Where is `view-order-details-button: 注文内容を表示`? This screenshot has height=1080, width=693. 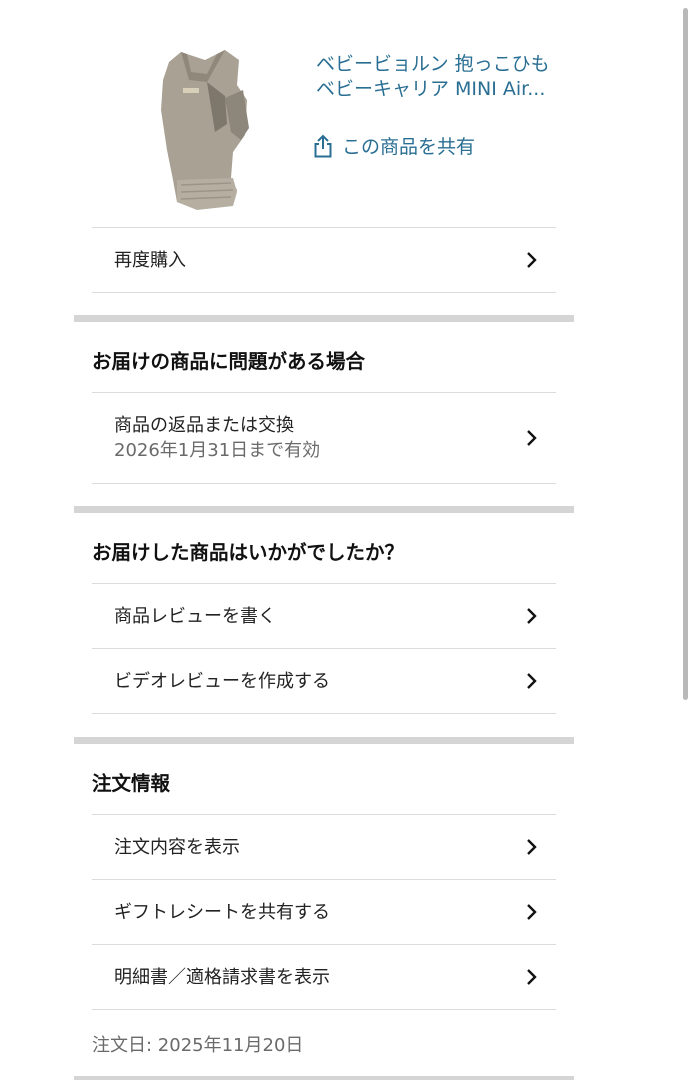
view-order-details-button: 注文内容を表示 is located at coordinates (324, 846).